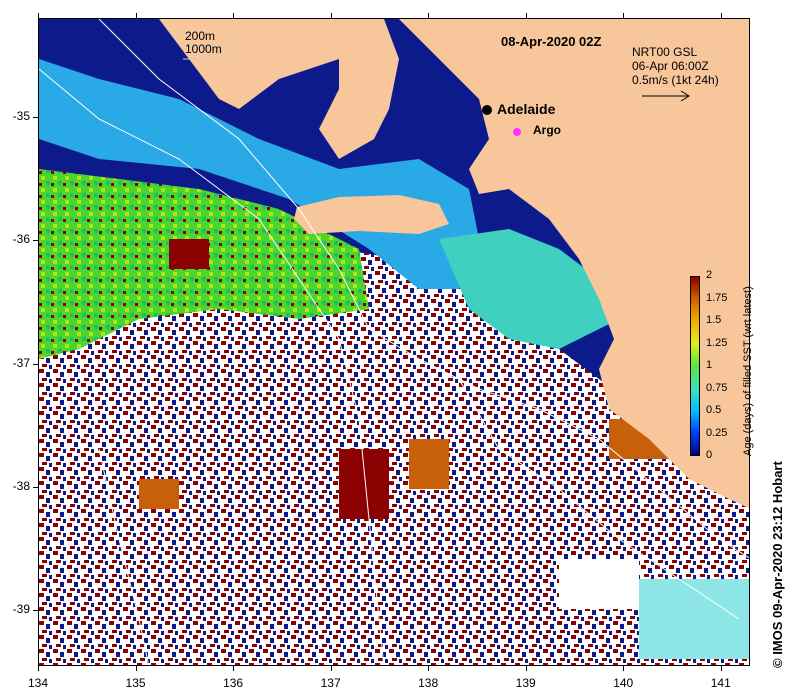  Describe the element at coordinates (777, 564) in the screenshot. I see `credit-text: © IMOS 09-Apr-2020 23:12 Hobart` at that location.